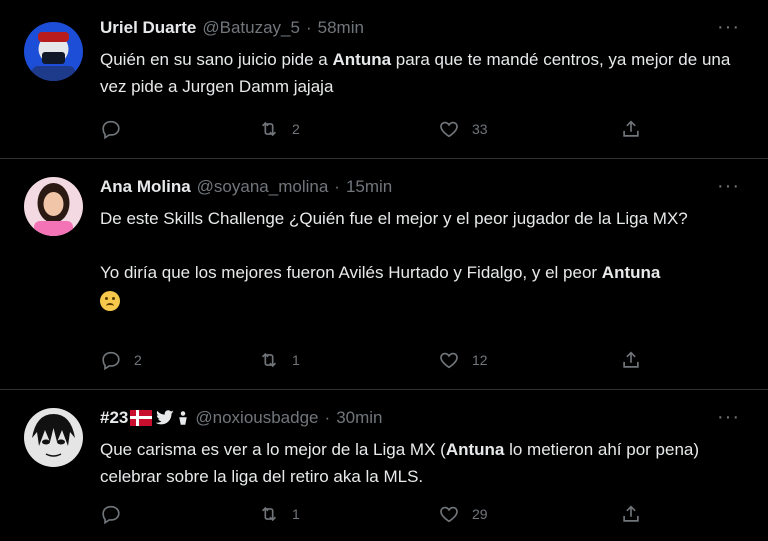  What do you see at coordinates (463, 514) in the screenshot?
I see `like-button: 29` at bounding box center [463, 514].